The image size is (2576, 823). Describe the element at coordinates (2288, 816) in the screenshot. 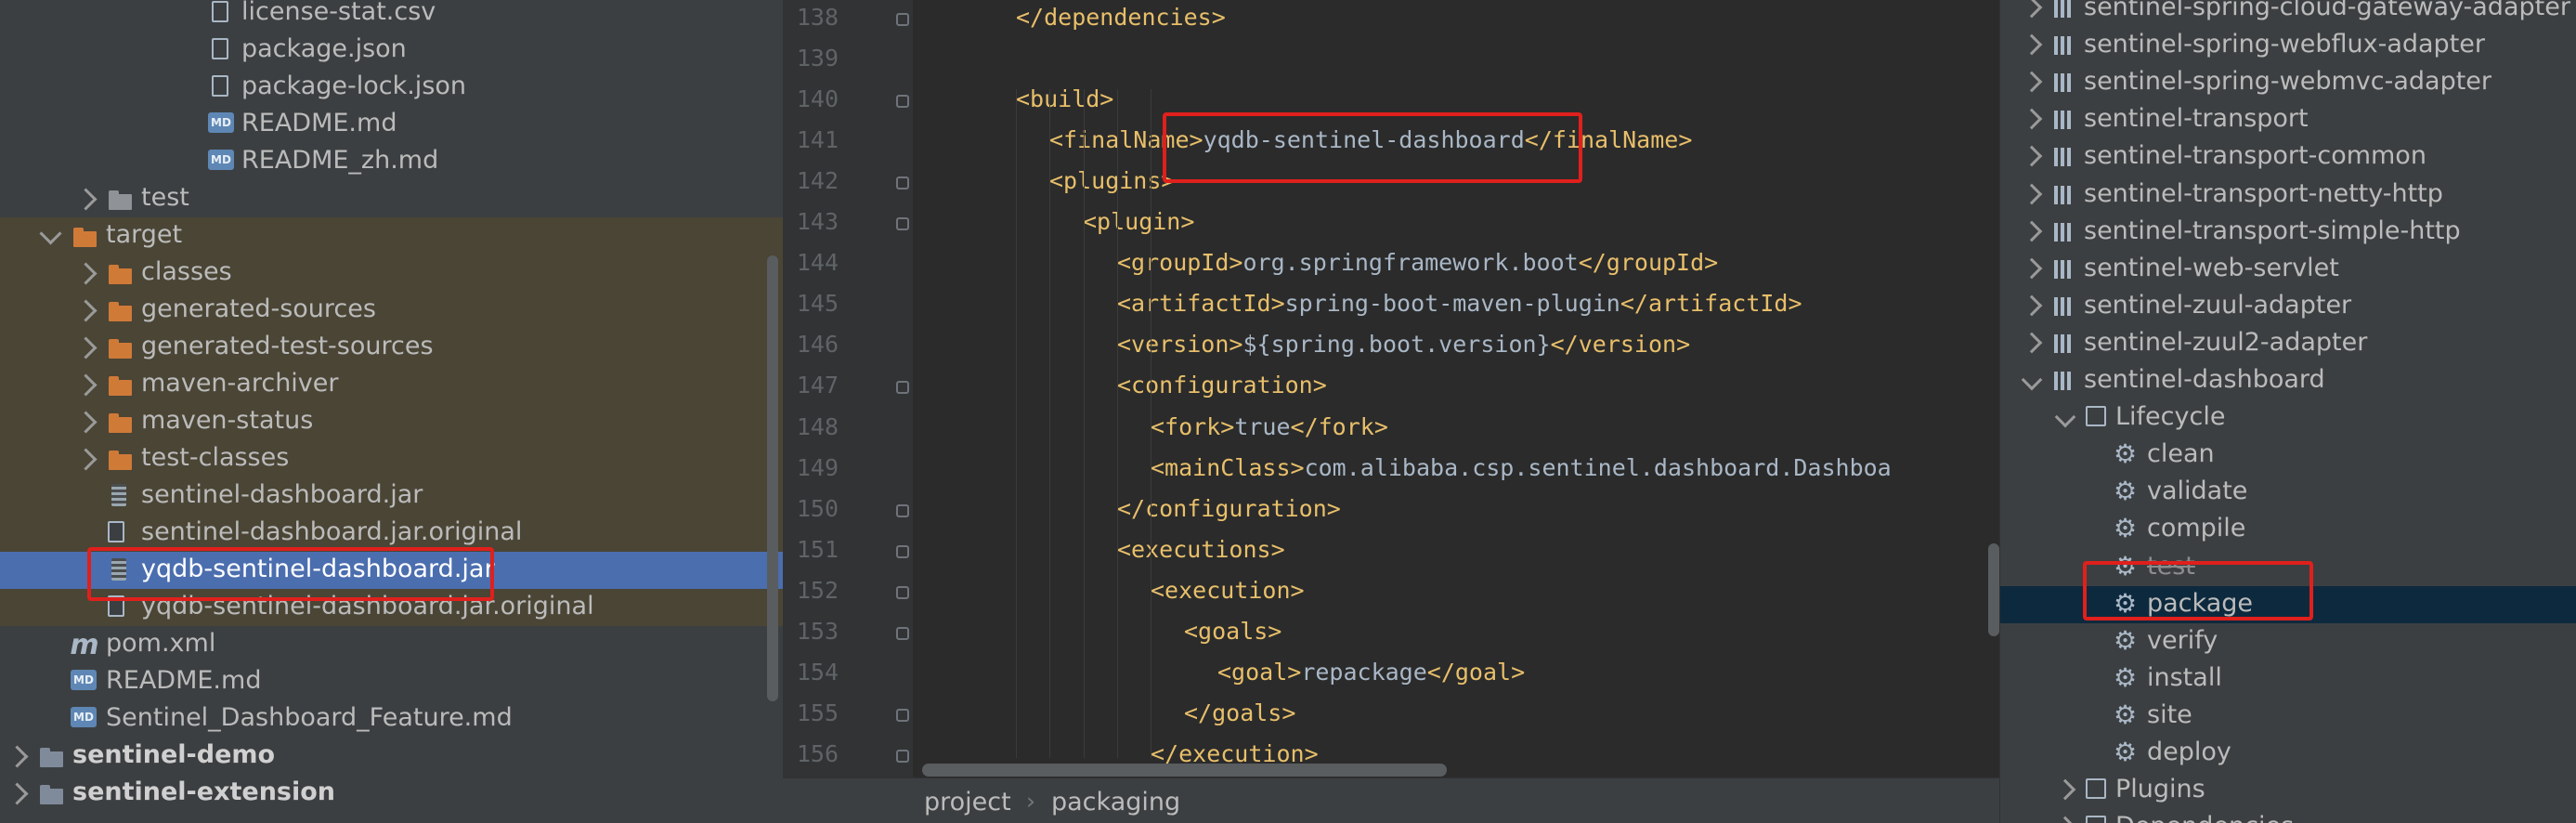

I see `dependencies-node: Dependencies` at that location.